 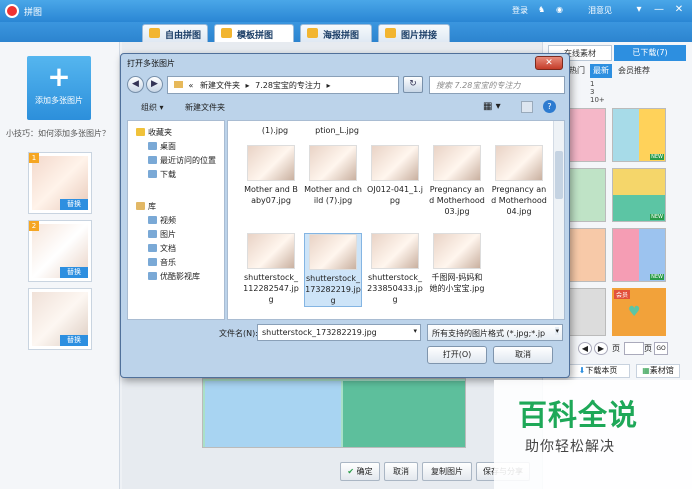 I want to click on tab-label: 模板拼图, so click(x=255, y=36).